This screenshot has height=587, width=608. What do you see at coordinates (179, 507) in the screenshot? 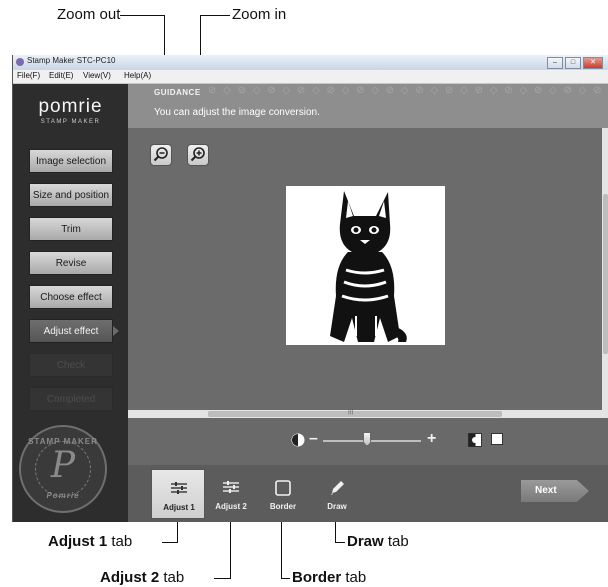
I see `tab-adjust-1-label: Adjust 1` at bounding box center [179, 507].